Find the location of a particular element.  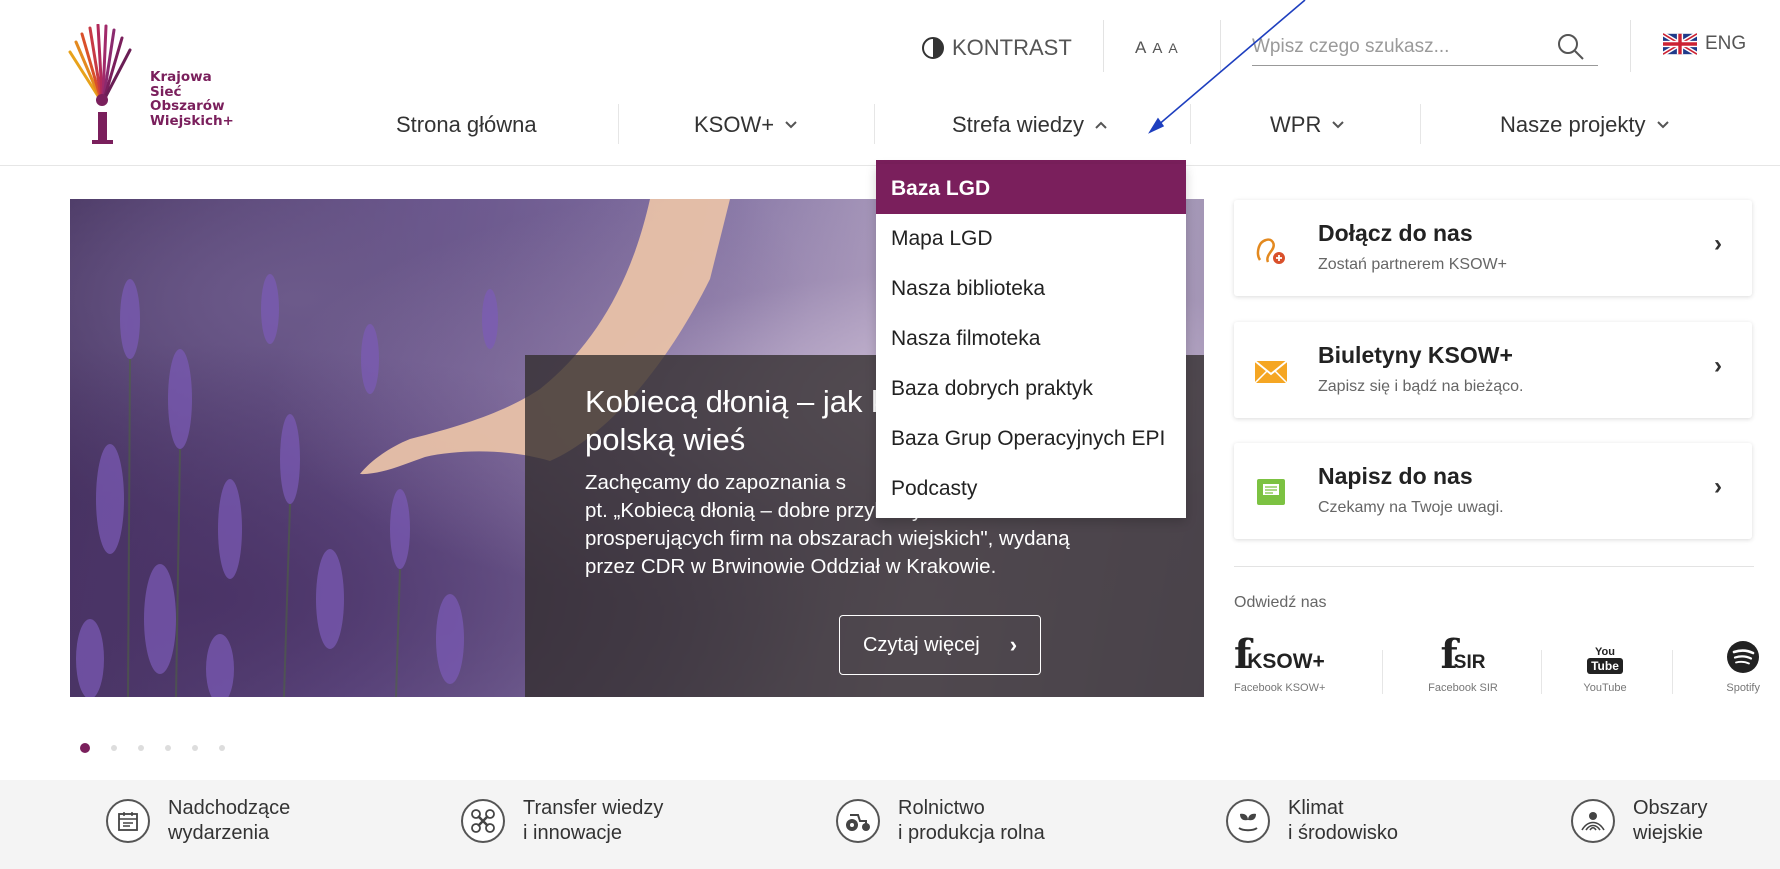

category-agriculture: Rolnictwo i produkcja rolna is located at coordinates (940, 821).